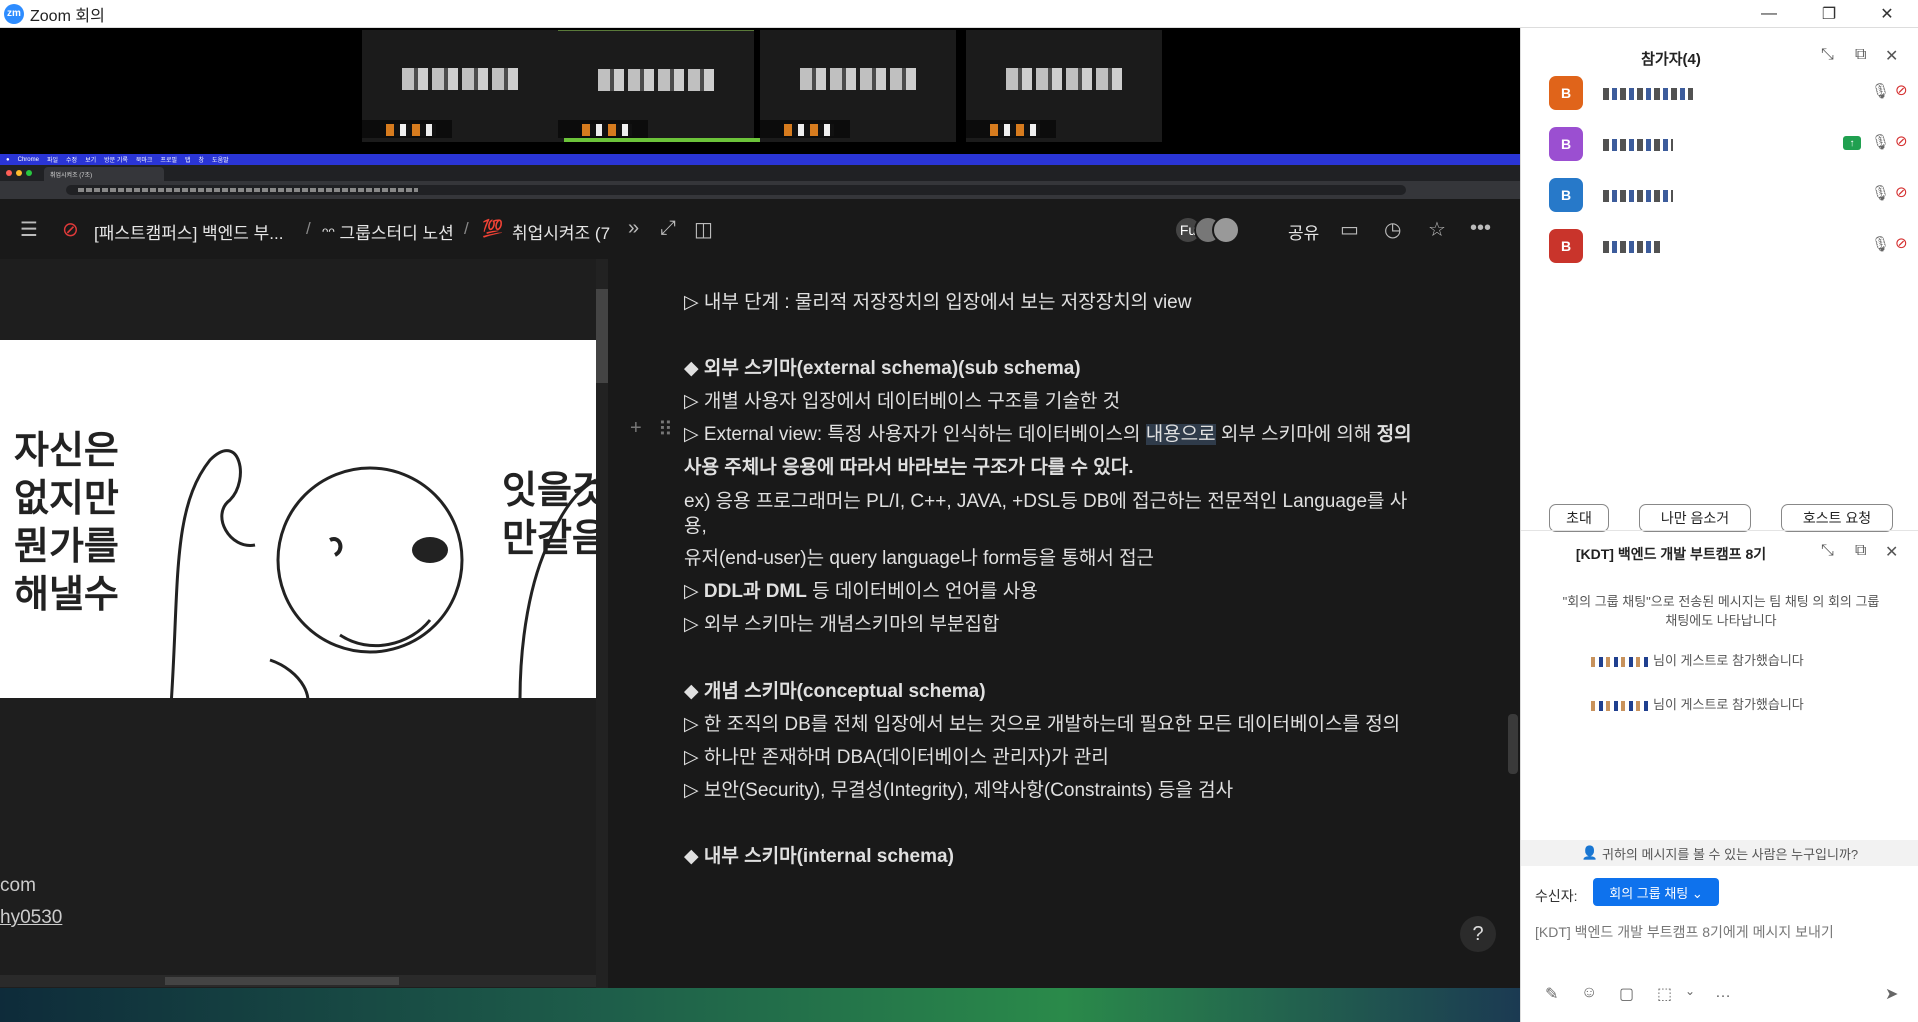  Describe the element at coordinates (1394, 434) in the screenshot. I see `bold-text: 정의` at that location.